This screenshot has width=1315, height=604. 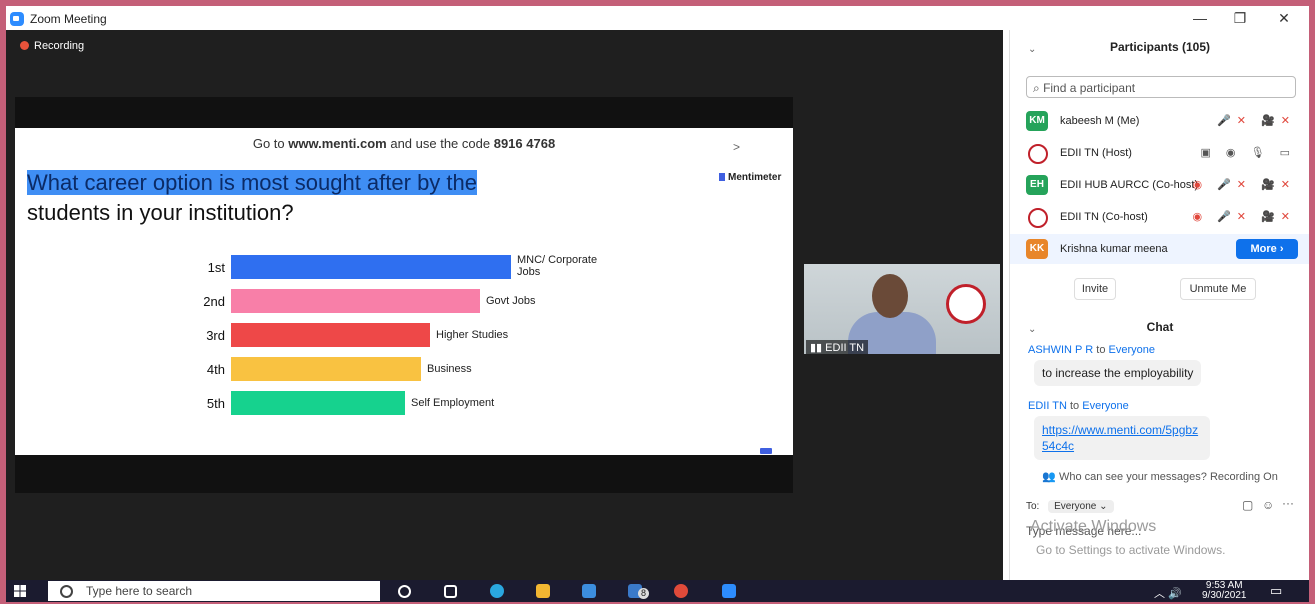 I want to click on invite-button: Invite, so click(x=1095, y=289).